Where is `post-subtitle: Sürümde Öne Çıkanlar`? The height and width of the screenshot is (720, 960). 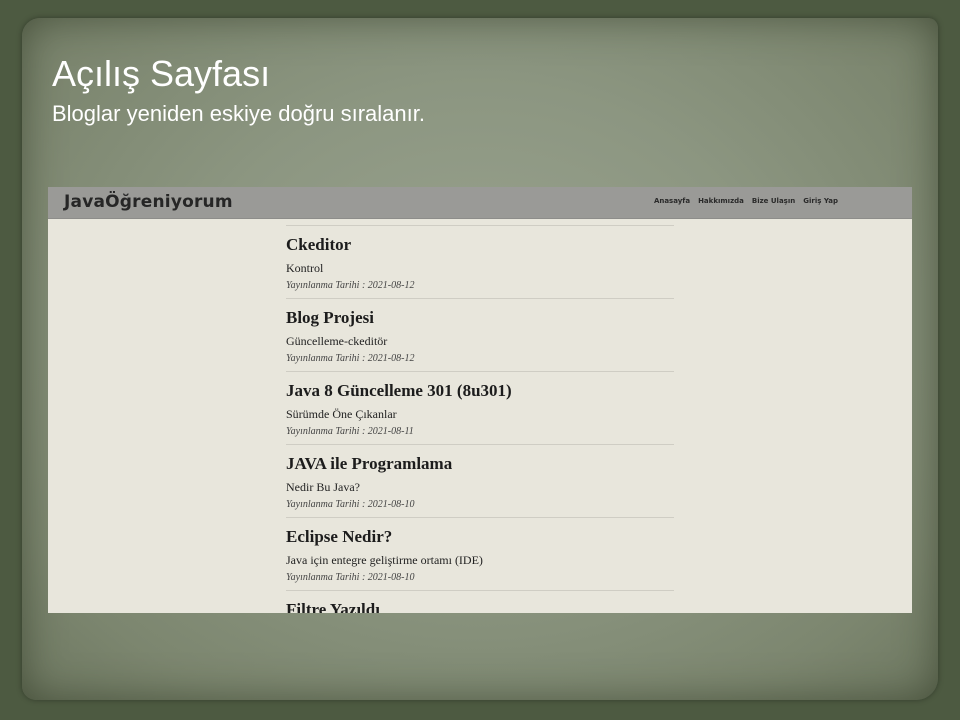
post-subtitle: Sürümde Öne Çıkanlar is located at coordinates (341, 414).